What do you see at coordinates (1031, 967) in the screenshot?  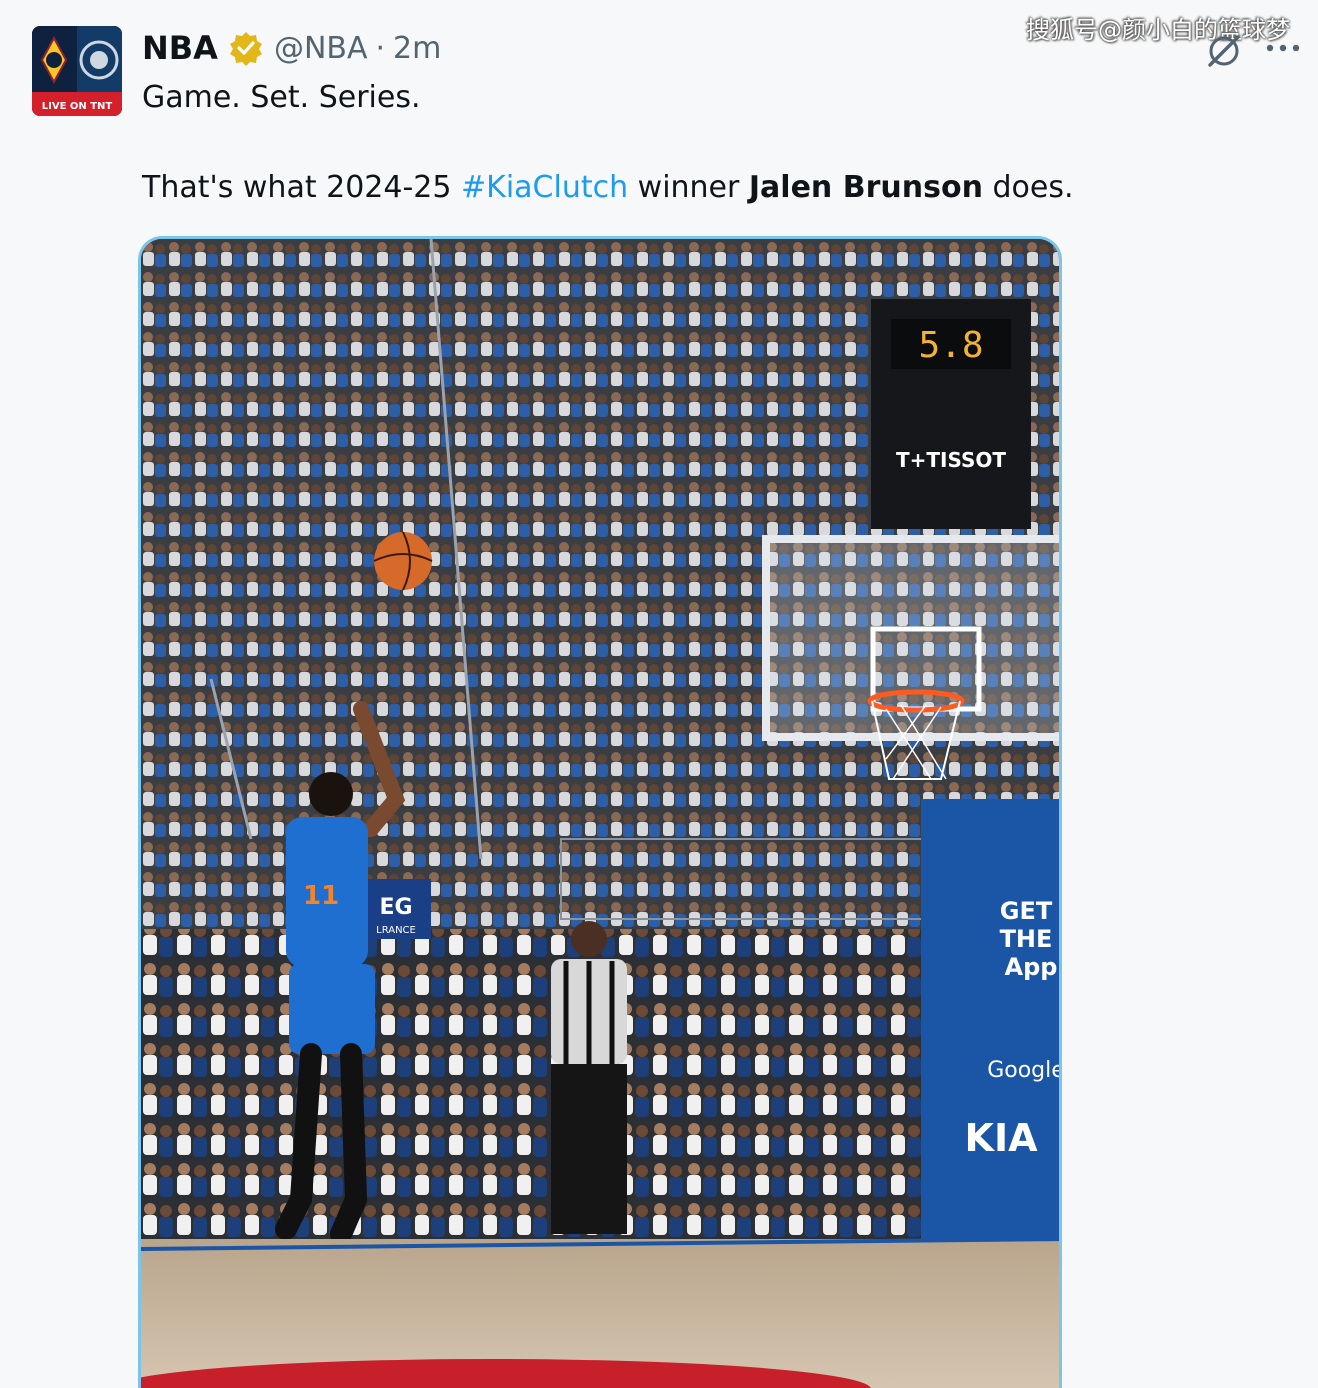 I see `stanchion-text-app: App` at bounding box center [1031, 967].